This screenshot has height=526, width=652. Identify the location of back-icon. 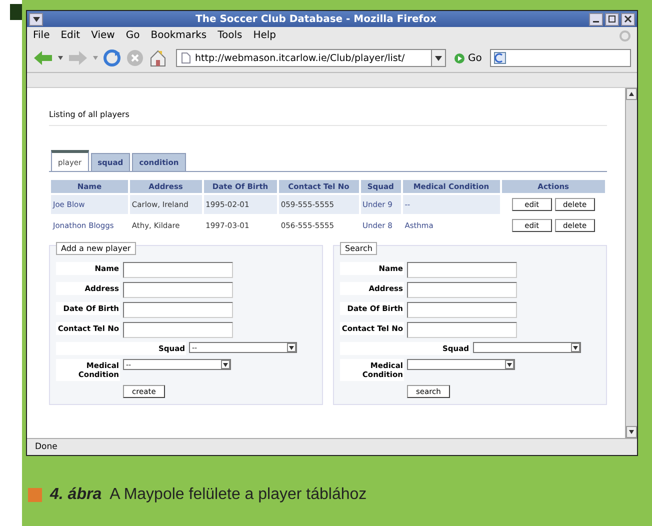
(43, 58).